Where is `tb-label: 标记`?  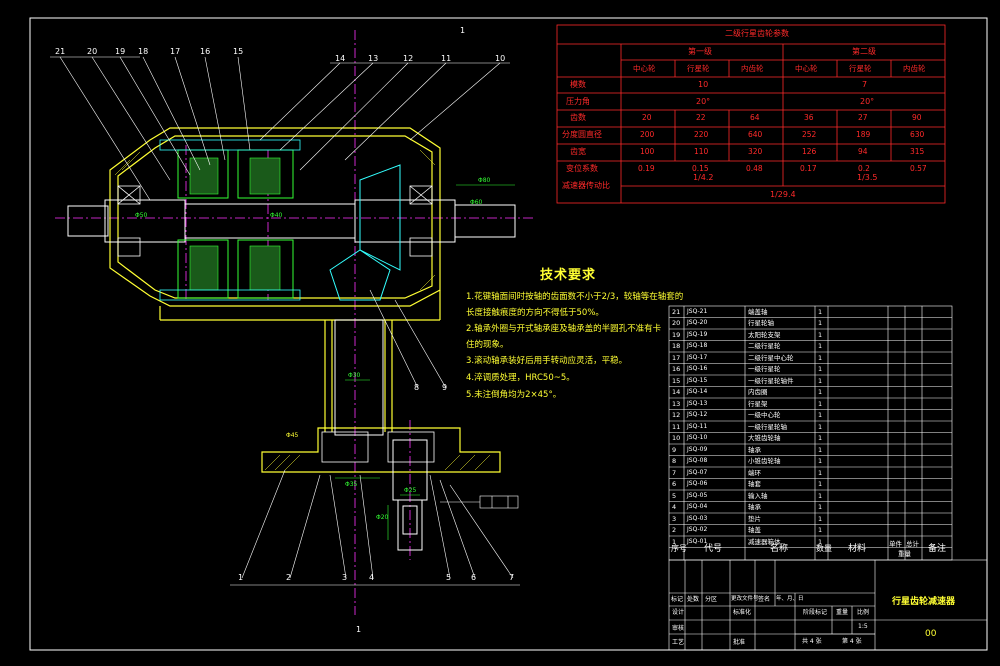
tb-label: 标记 is located at coordinates (677, 599).